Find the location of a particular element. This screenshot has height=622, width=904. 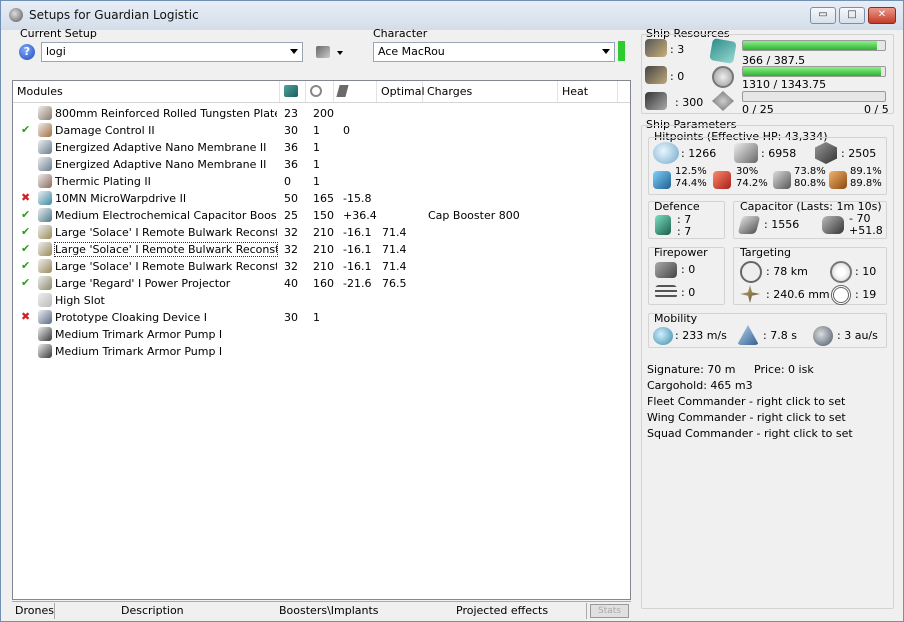

character-status-indicator is located at coordinates (621, 51).